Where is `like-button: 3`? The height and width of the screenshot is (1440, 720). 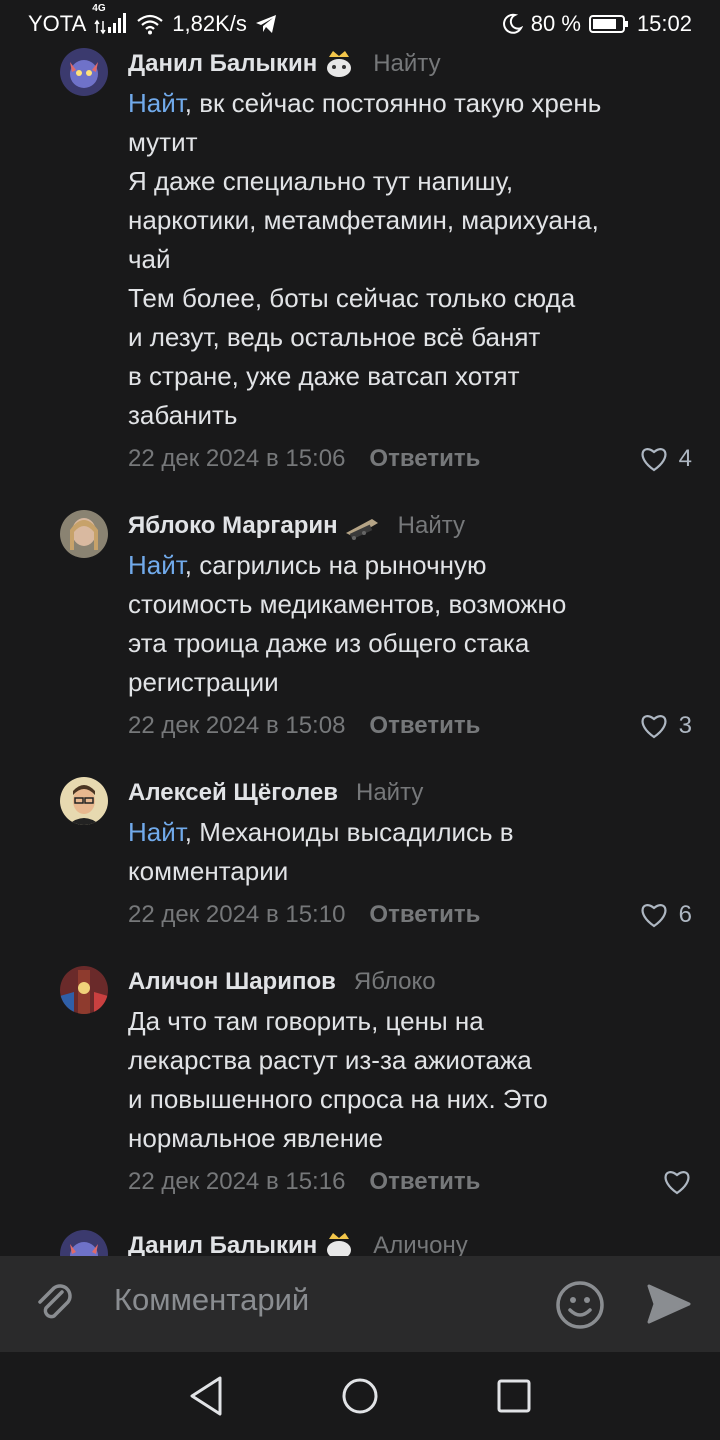
like-button: 3 is located at coordinates (665, 726).